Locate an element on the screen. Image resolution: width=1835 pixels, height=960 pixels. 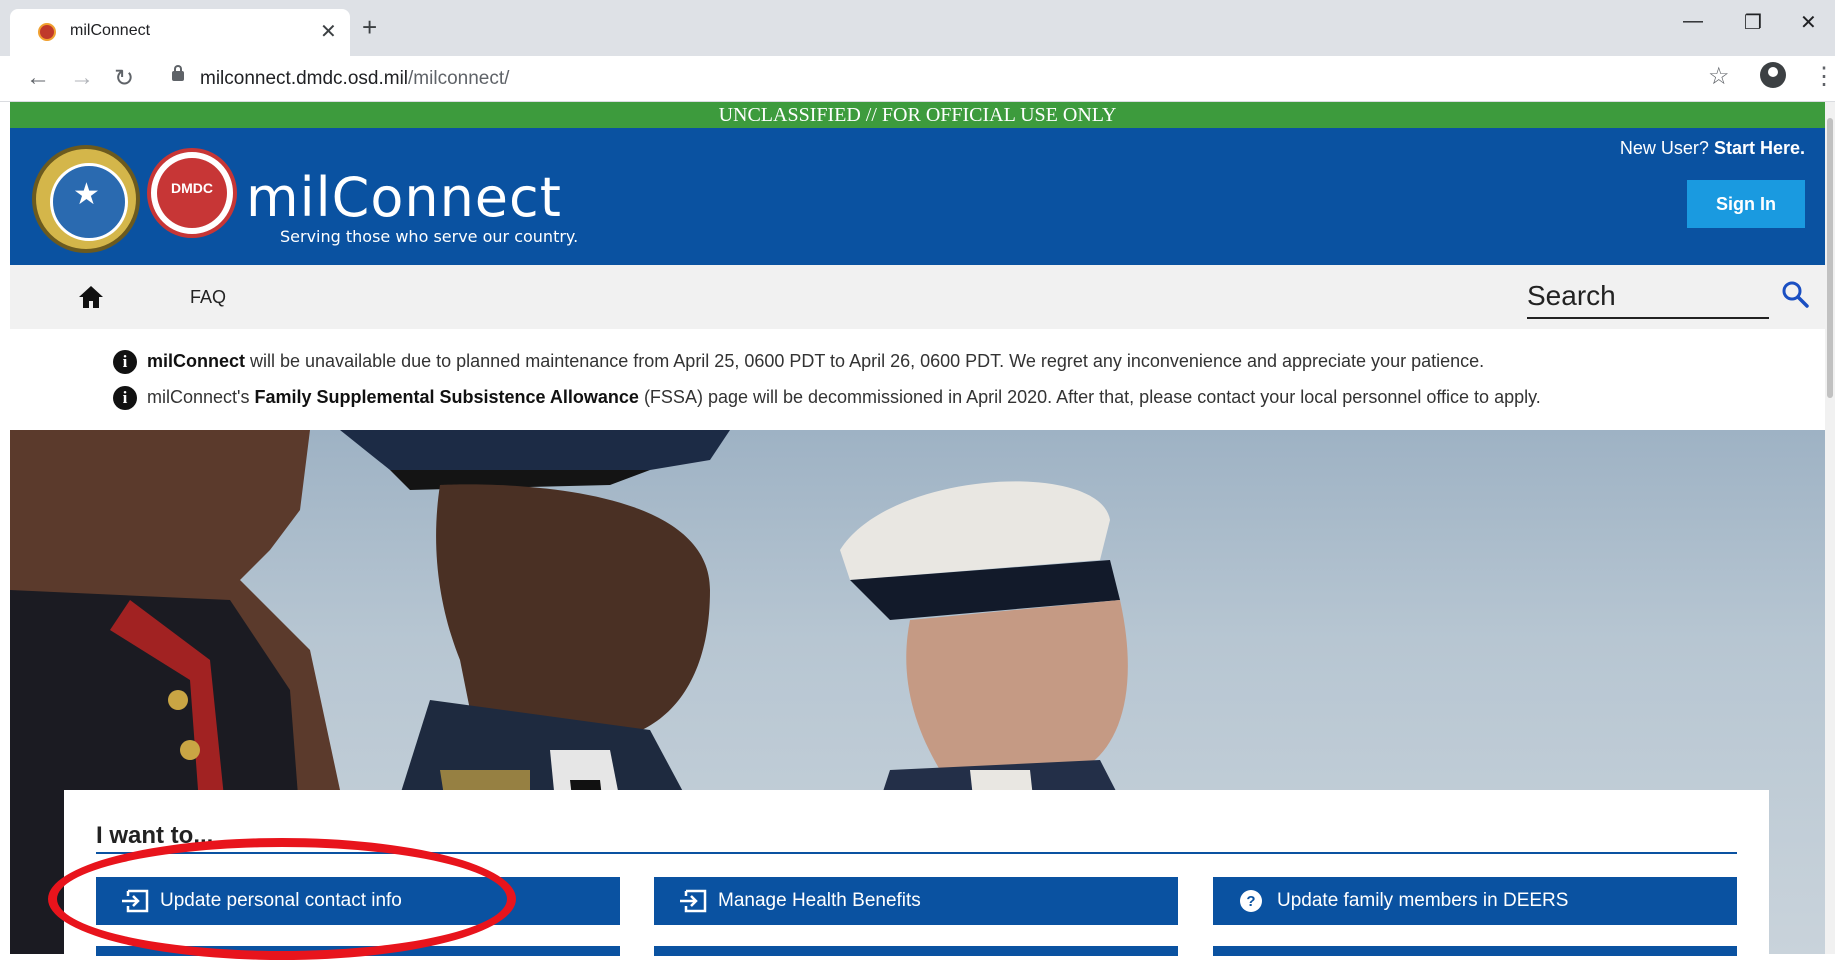
dod-seal-logo is located at coordinates (86, 199).